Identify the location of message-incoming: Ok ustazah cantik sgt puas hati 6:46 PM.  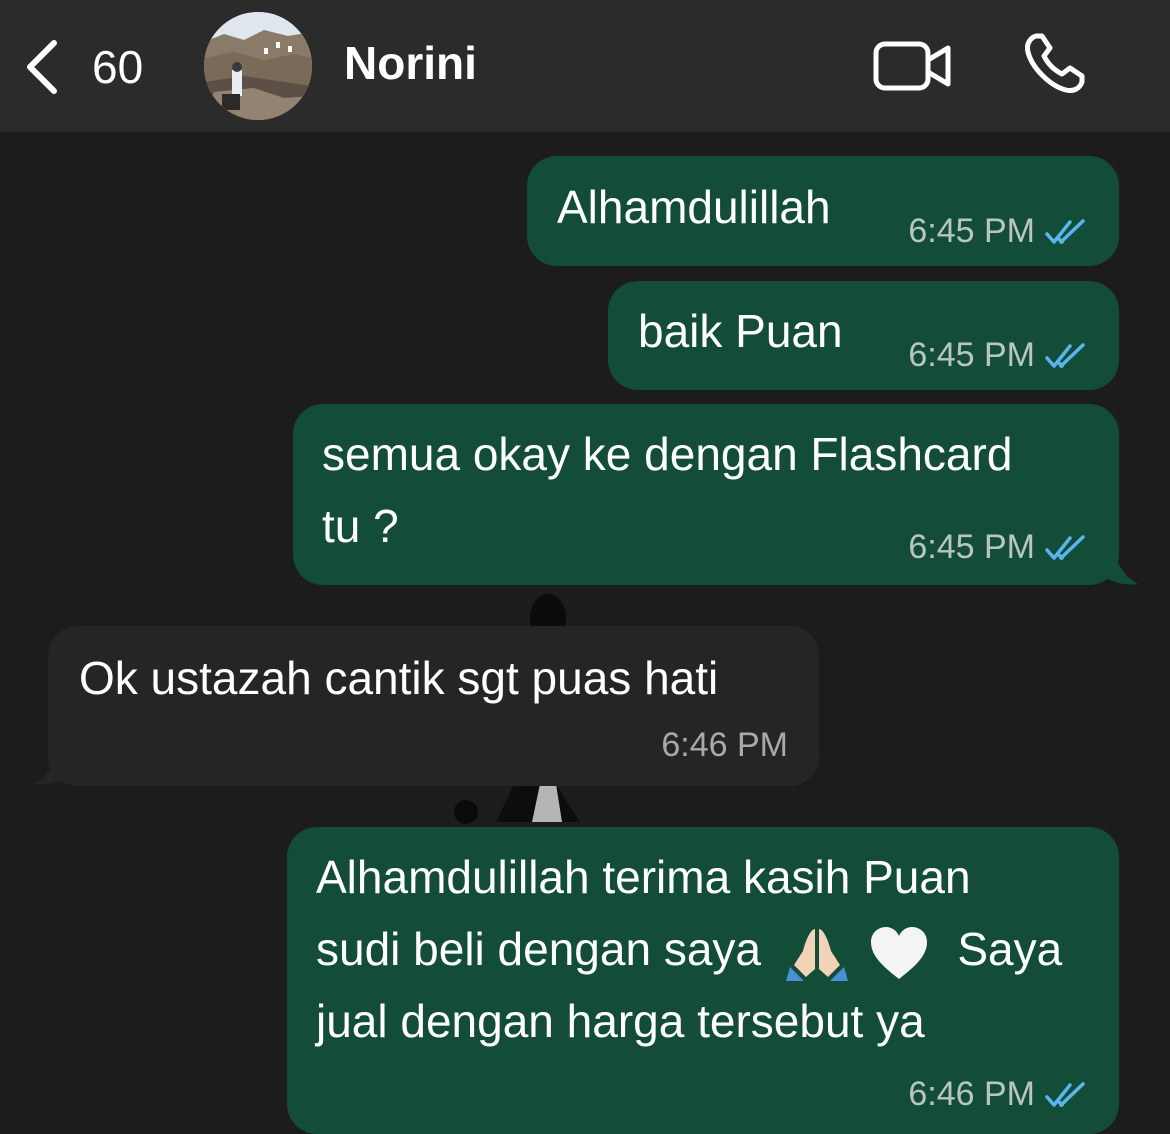
(433, 706).